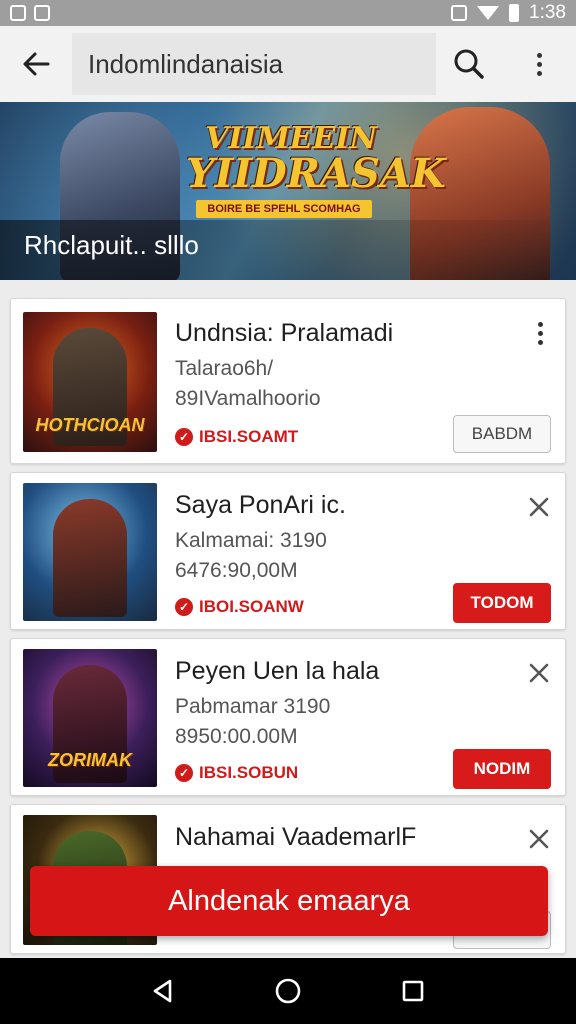  I want to click on overflow-menu-button, so click(539, 64).